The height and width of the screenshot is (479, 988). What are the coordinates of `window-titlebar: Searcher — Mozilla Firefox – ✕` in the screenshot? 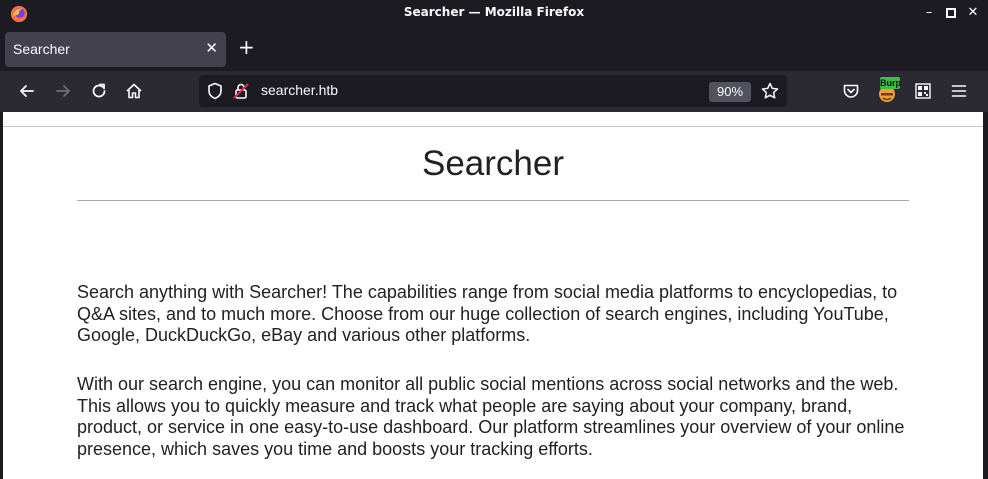 It's located at (494, 13).